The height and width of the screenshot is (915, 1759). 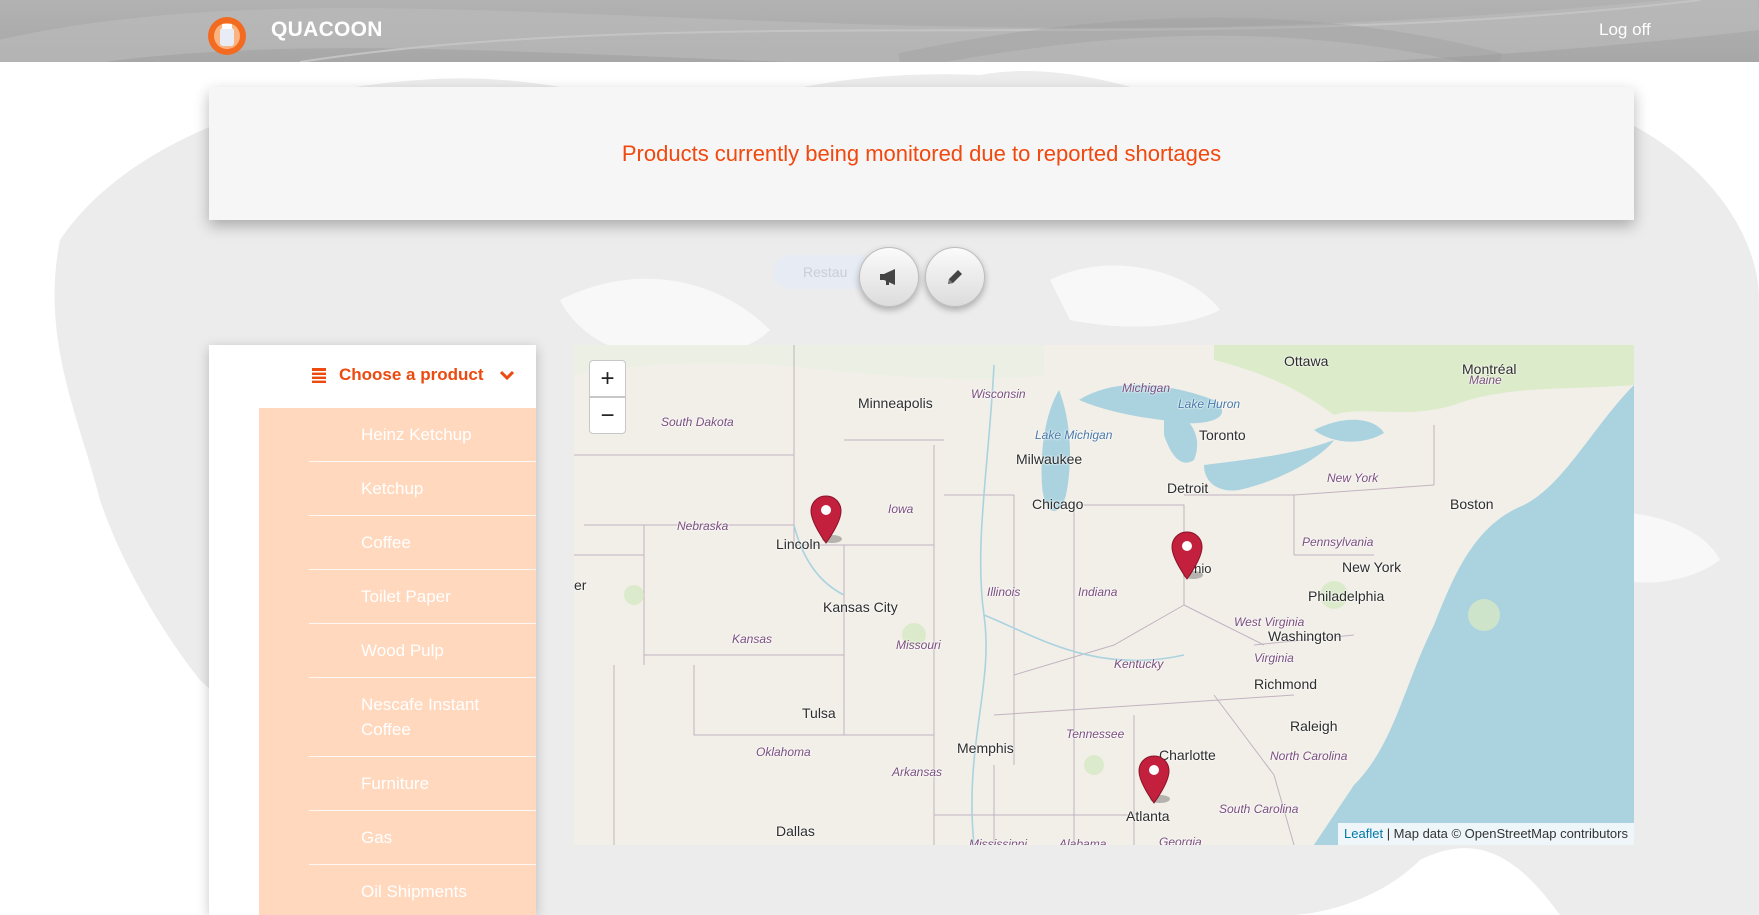 I want to click on state-label: Georgia, so click(x=1180, y=840).